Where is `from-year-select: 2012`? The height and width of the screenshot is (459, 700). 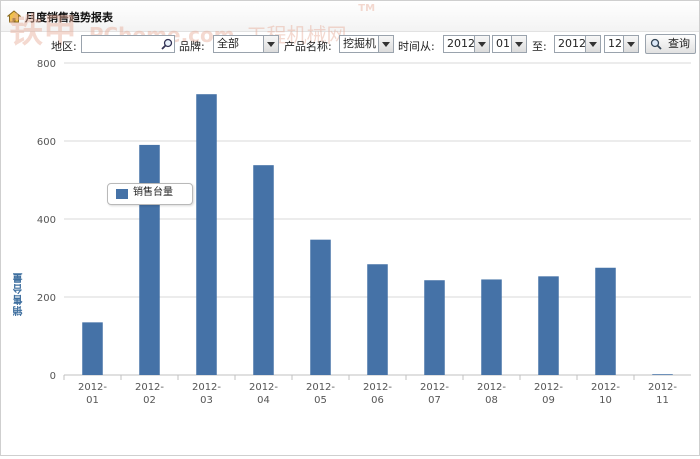
from-year-select: 2012 is located at coordinates (466, 44).